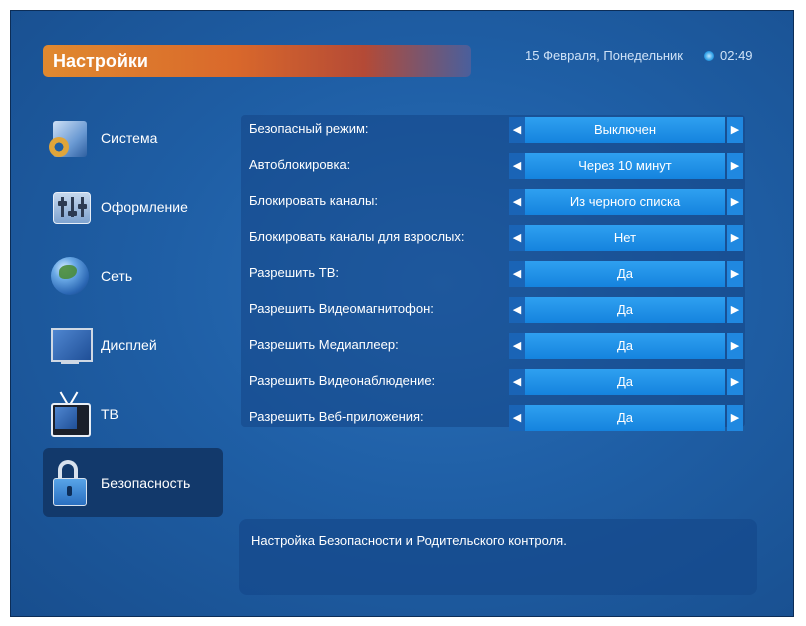 This screenshot has width=806, height=626. I want to click on setting-selector: ◀ Из черного списка ▶, so click(627, 202).